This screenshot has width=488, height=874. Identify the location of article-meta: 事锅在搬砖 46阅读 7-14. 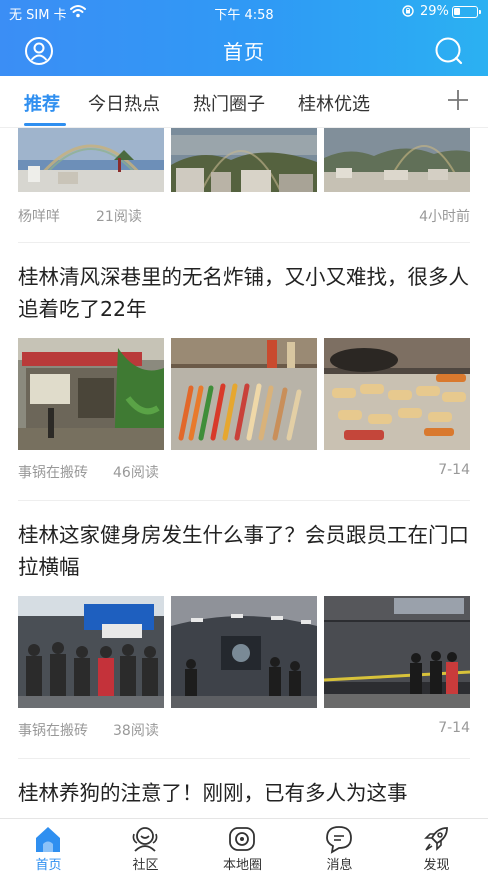
(244, 472).